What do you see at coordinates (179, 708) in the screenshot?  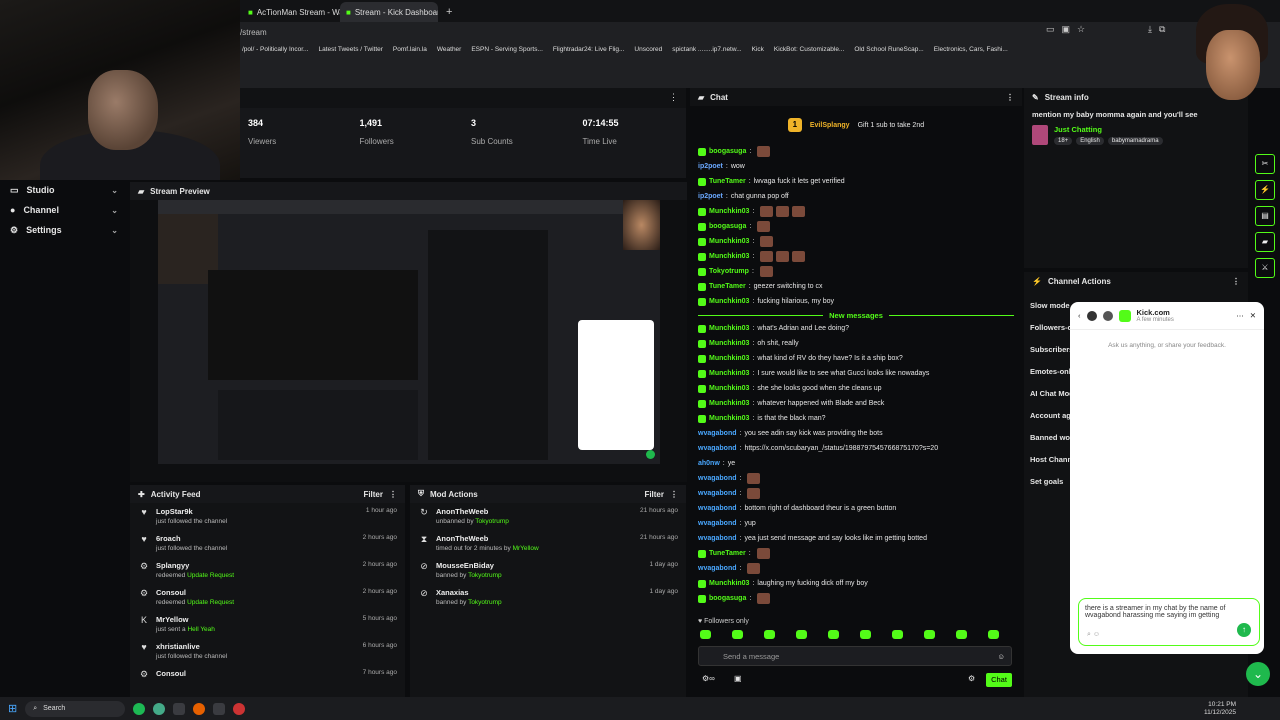 I see `steam-icon` at bounding box center [179, 708].